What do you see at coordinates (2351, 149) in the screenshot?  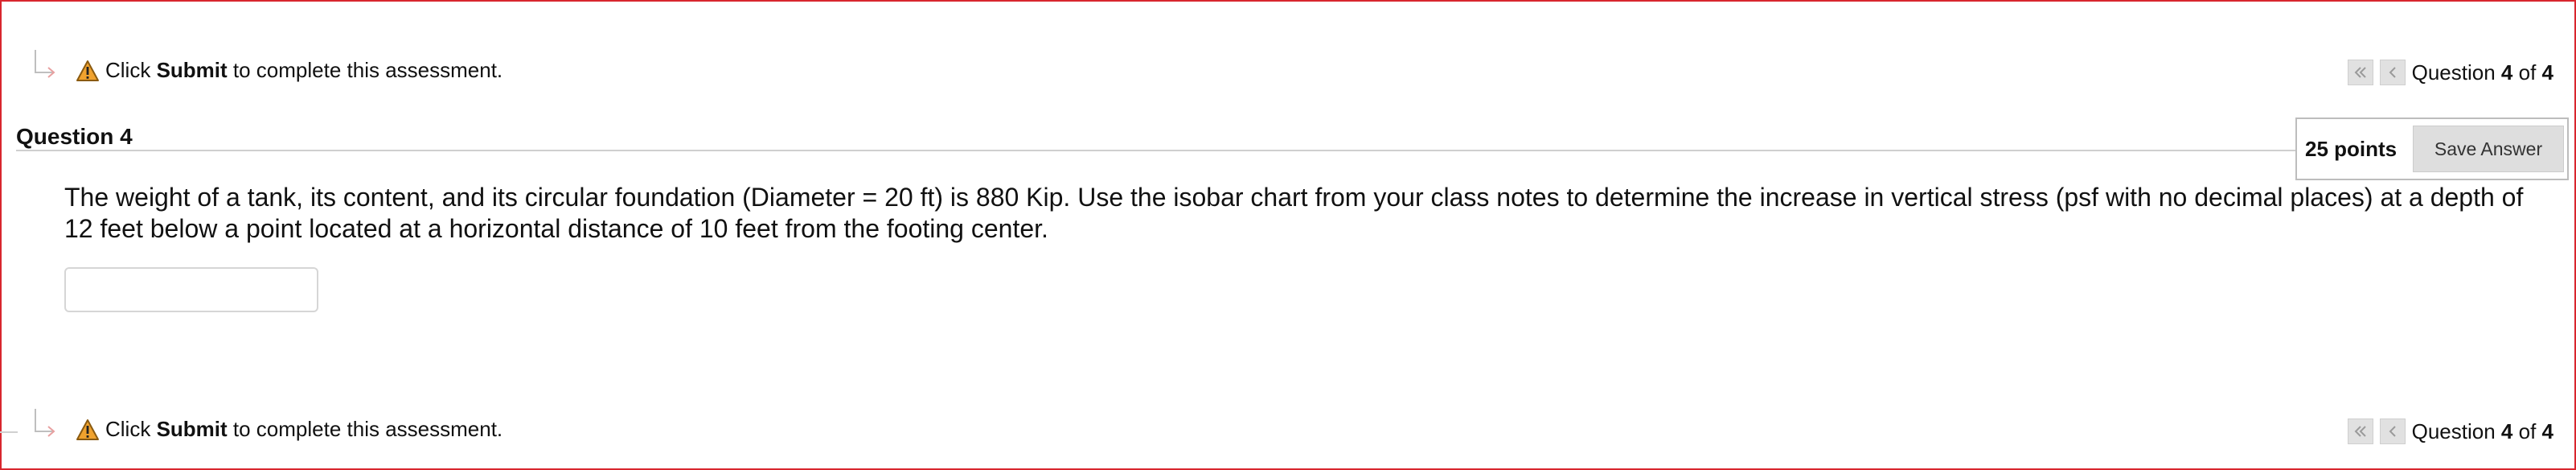 I see `points-label: 25 points` at bounding box center [2351, 149].